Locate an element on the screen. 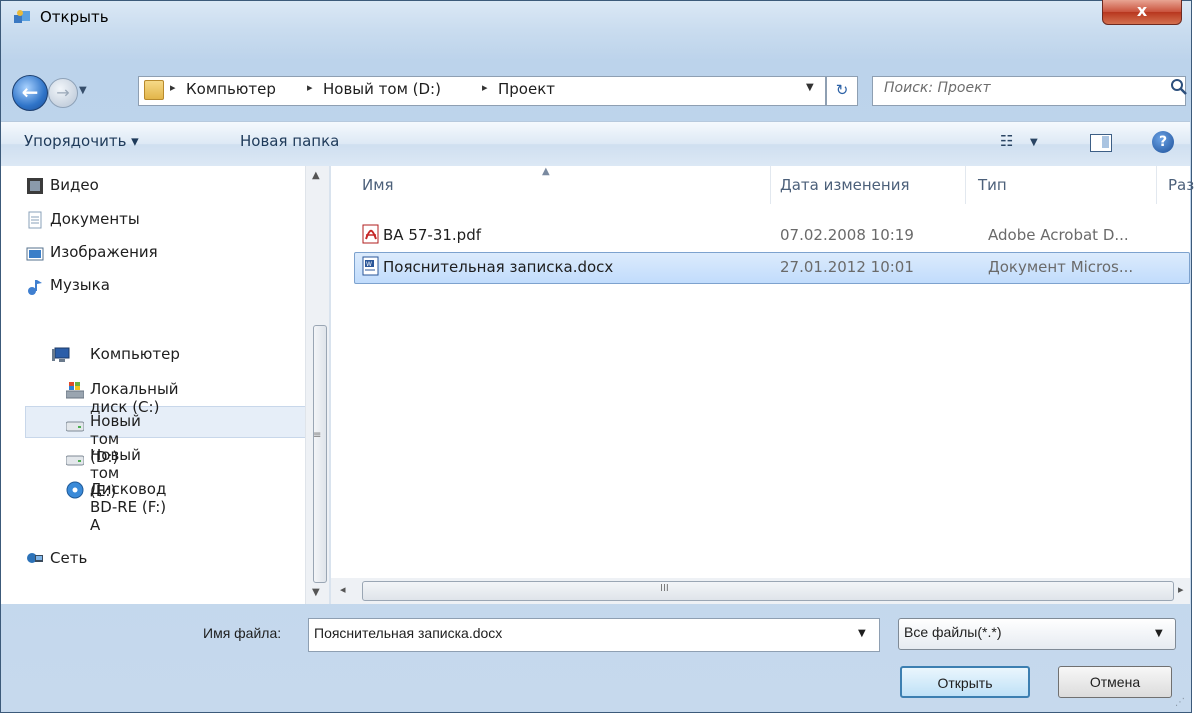 This screenshot has width=1200, height=717. nav-label: Сеть is located at coordinates (69, 558).